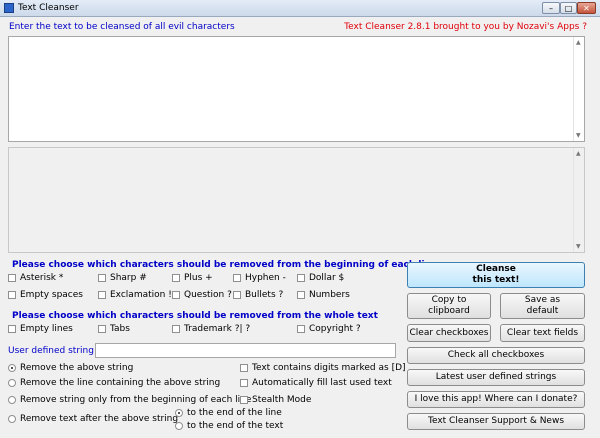 The width and height of the screenshot is (600, 438). What do you see at coordinates (542, 306) in the screenshot?
I see `save-default-button: Save as default` at bounding box center [542, 306].